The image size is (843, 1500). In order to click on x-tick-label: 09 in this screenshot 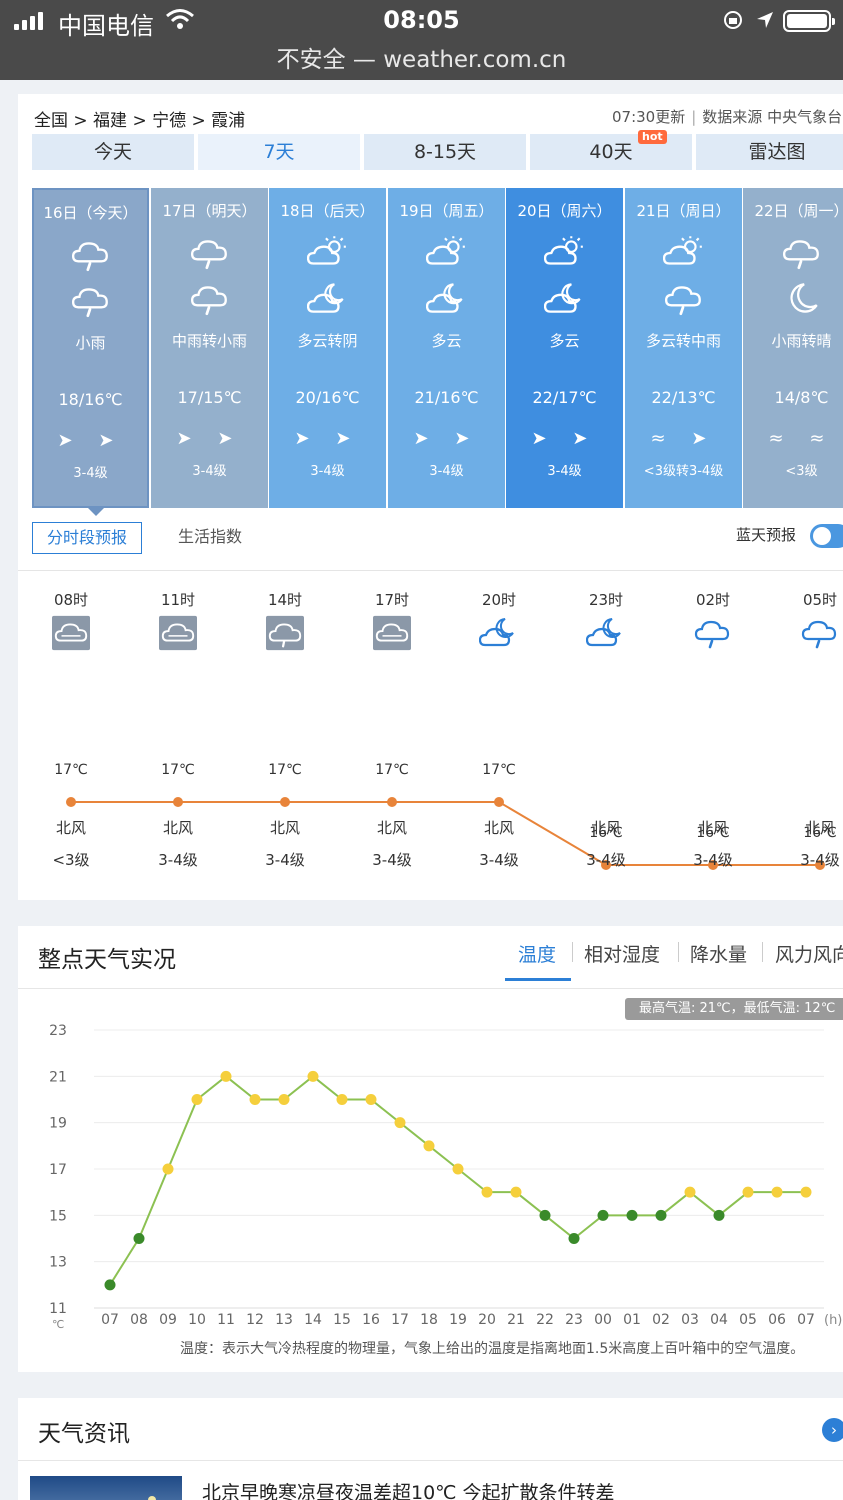, I will do `click(168, 1320)`.